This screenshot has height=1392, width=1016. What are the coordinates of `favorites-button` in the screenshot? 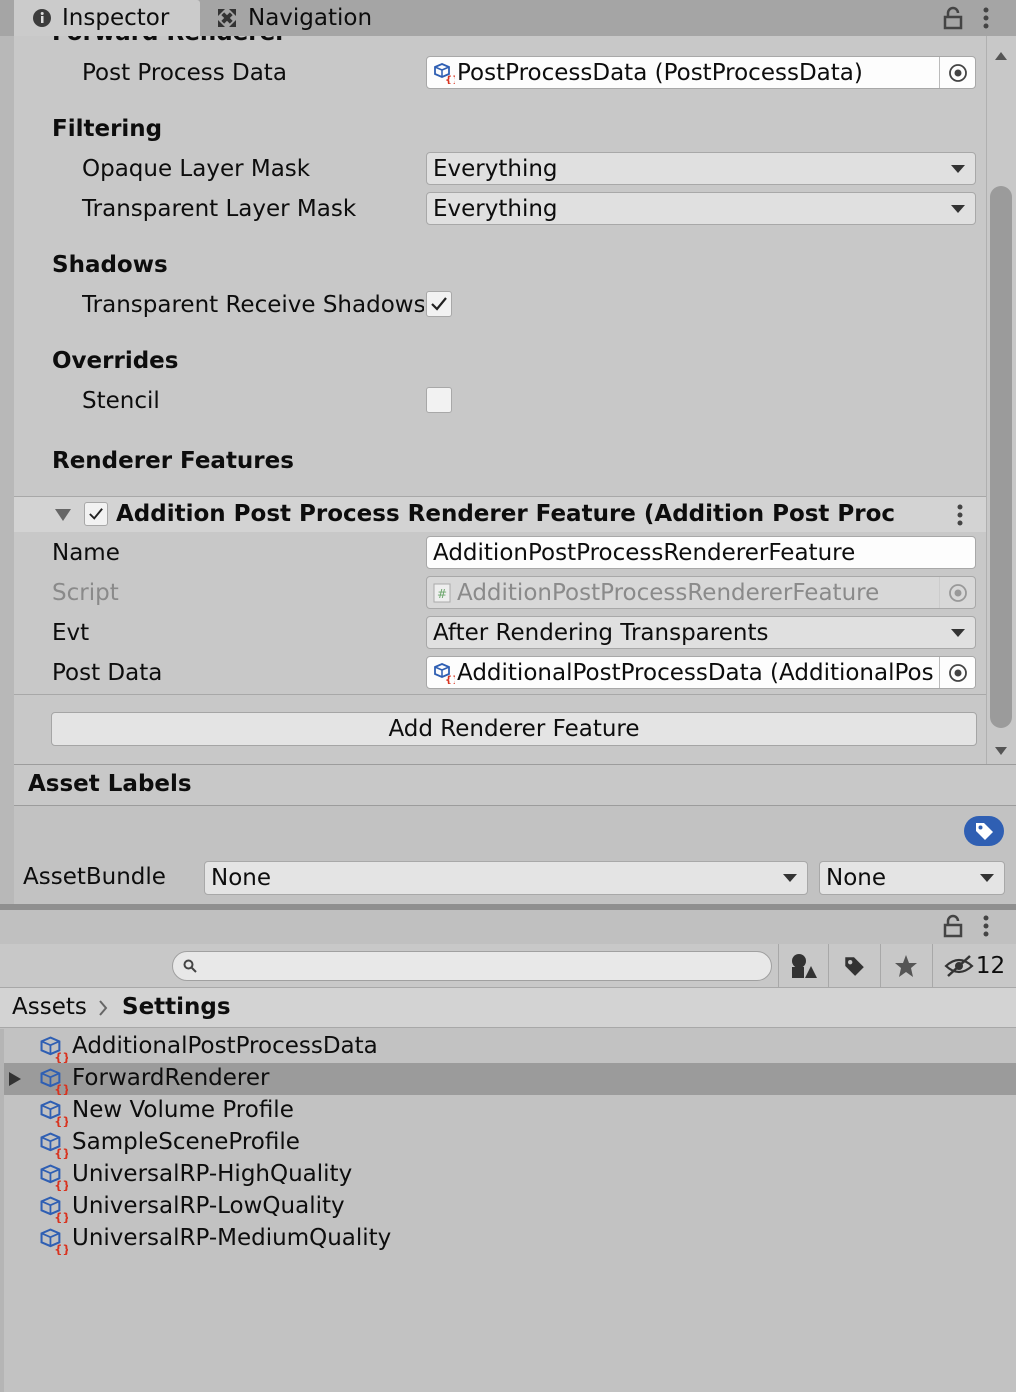 It's located at (905, 966).